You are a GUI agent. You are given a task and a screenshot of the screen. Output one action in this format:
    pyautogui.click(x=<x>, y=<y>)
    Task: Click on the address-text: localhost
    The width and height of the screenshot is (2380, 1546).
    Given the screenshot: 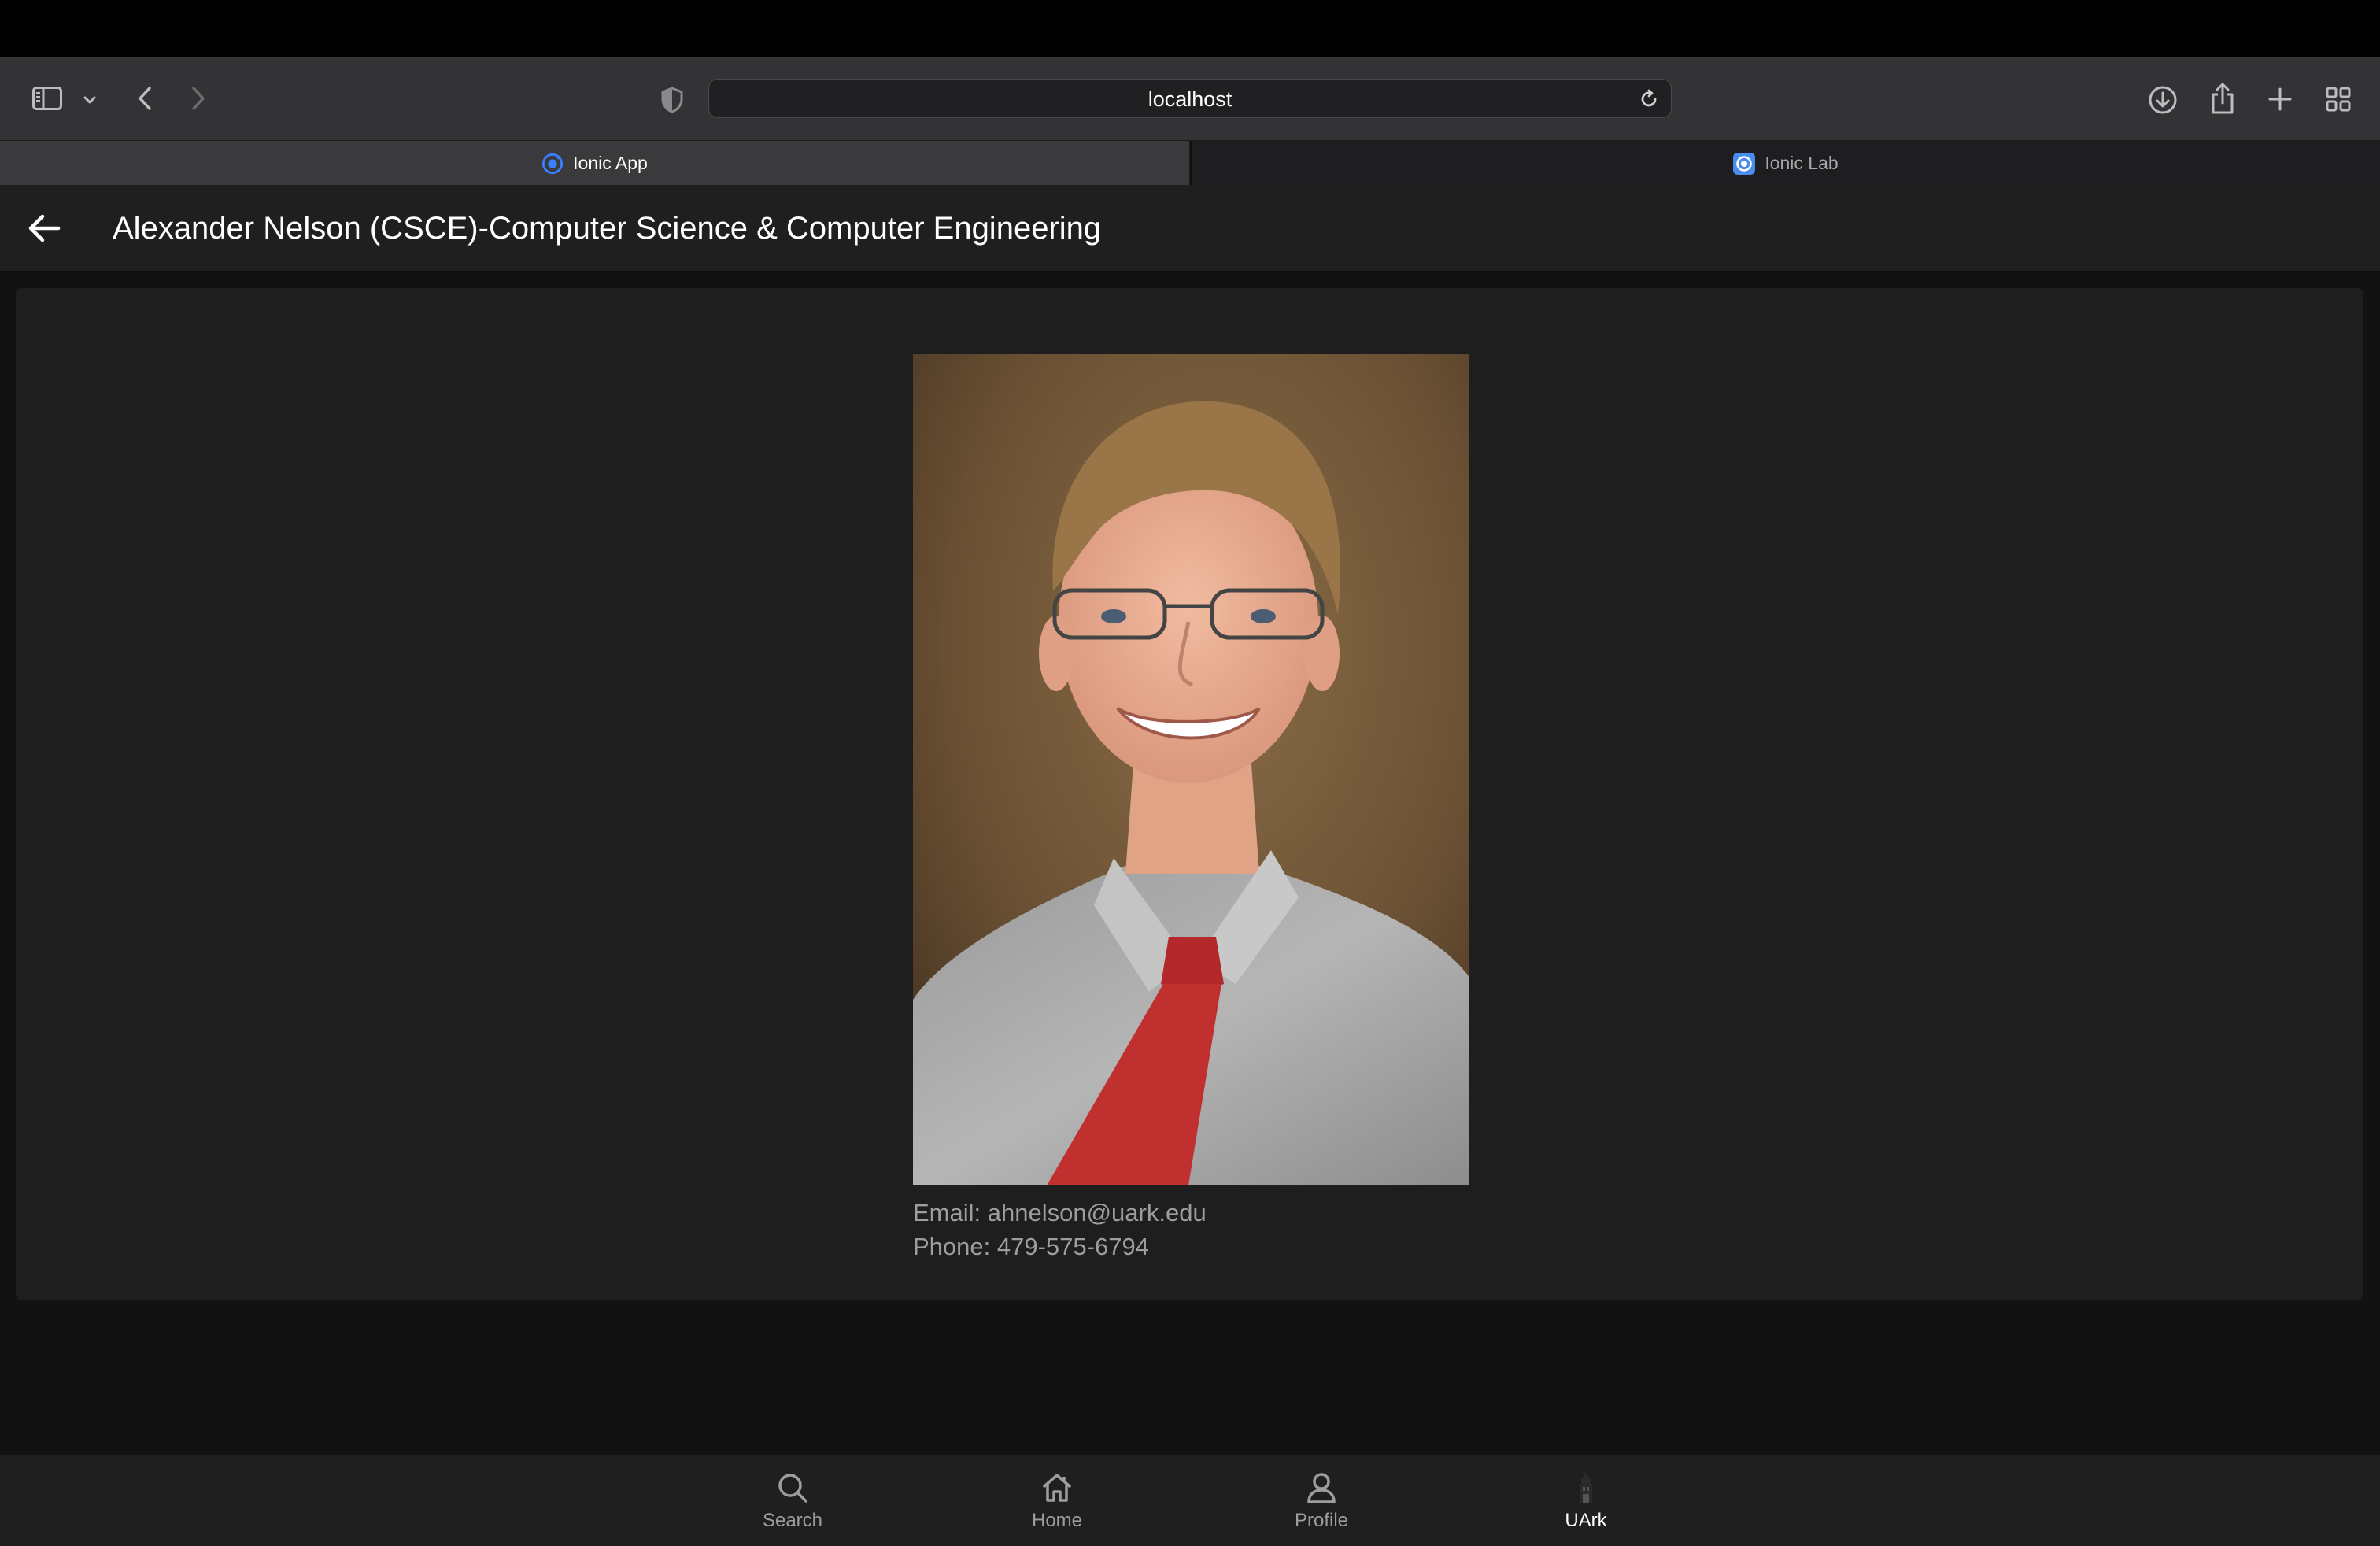 What is the action you would take?
    pyautogui.click(x=1190, y=99)
    